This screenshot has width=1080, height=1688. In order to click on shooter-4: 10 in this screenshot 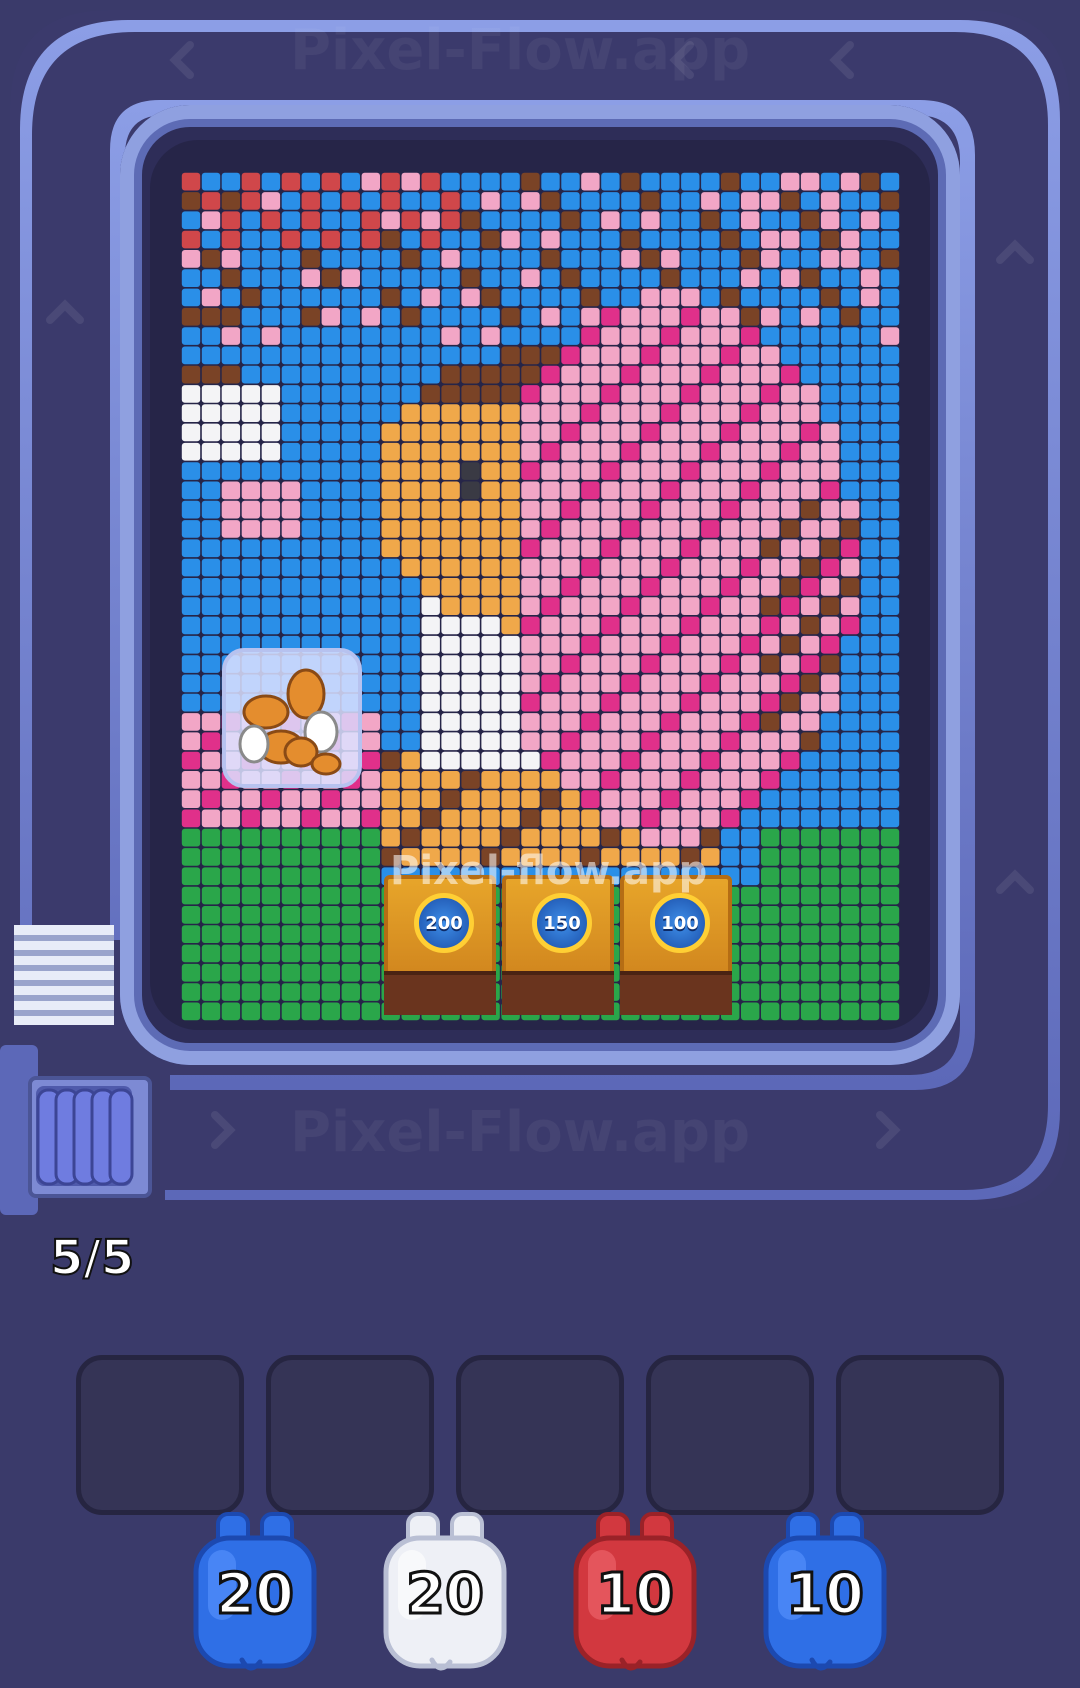, I will do `click(825, 1595)`.